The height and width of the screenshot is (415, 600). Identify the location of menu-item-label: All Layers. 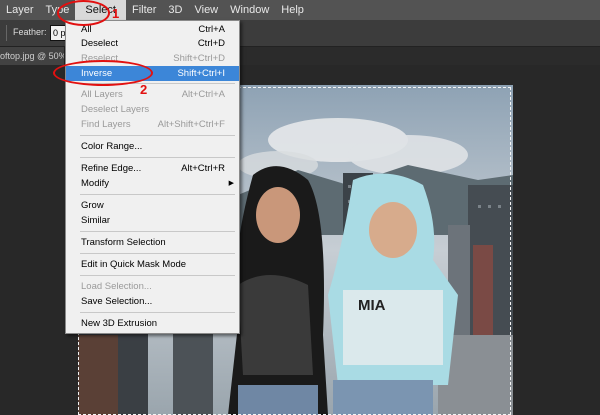
(102, 94).